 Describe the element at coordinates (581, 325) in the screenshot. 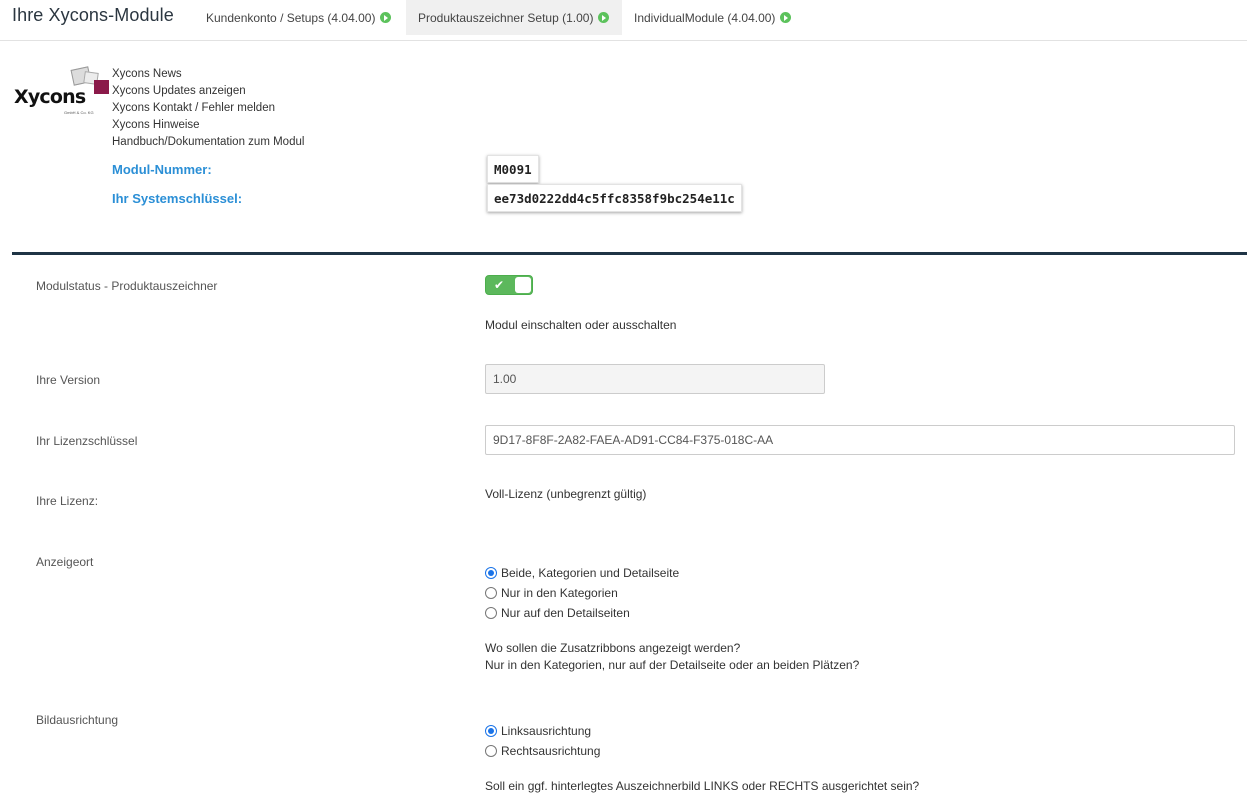

I see `status-help: Modul einschalten oder ausschalten` at that location.